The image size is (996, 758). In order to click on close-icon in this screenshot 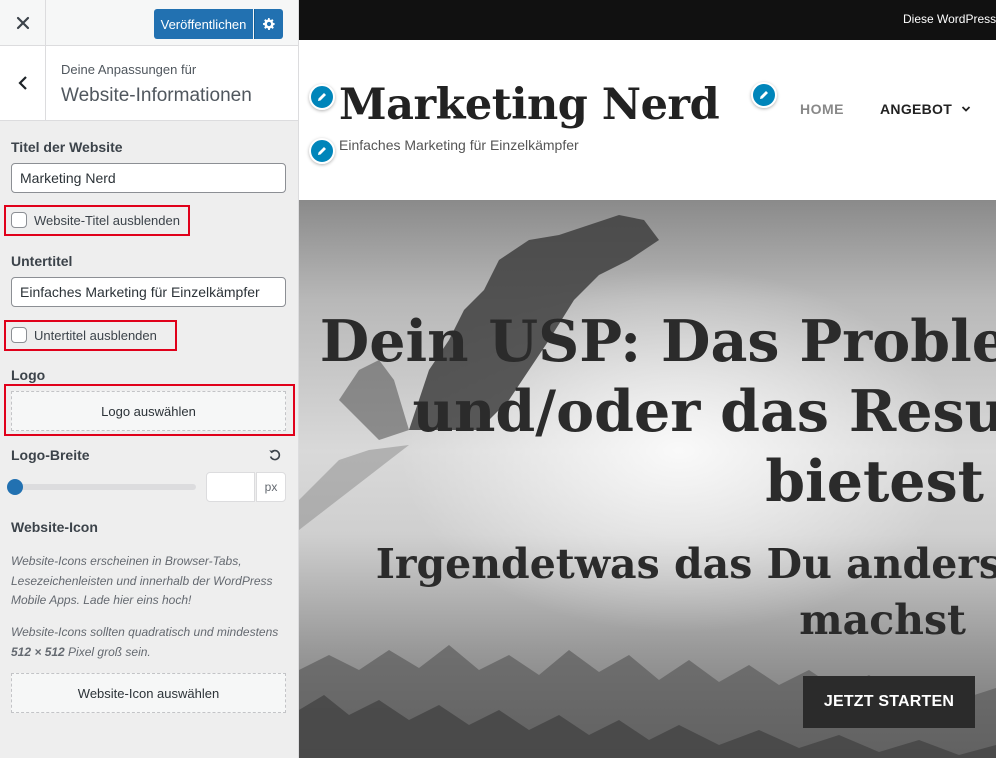, I will do `click(22, 23)`.